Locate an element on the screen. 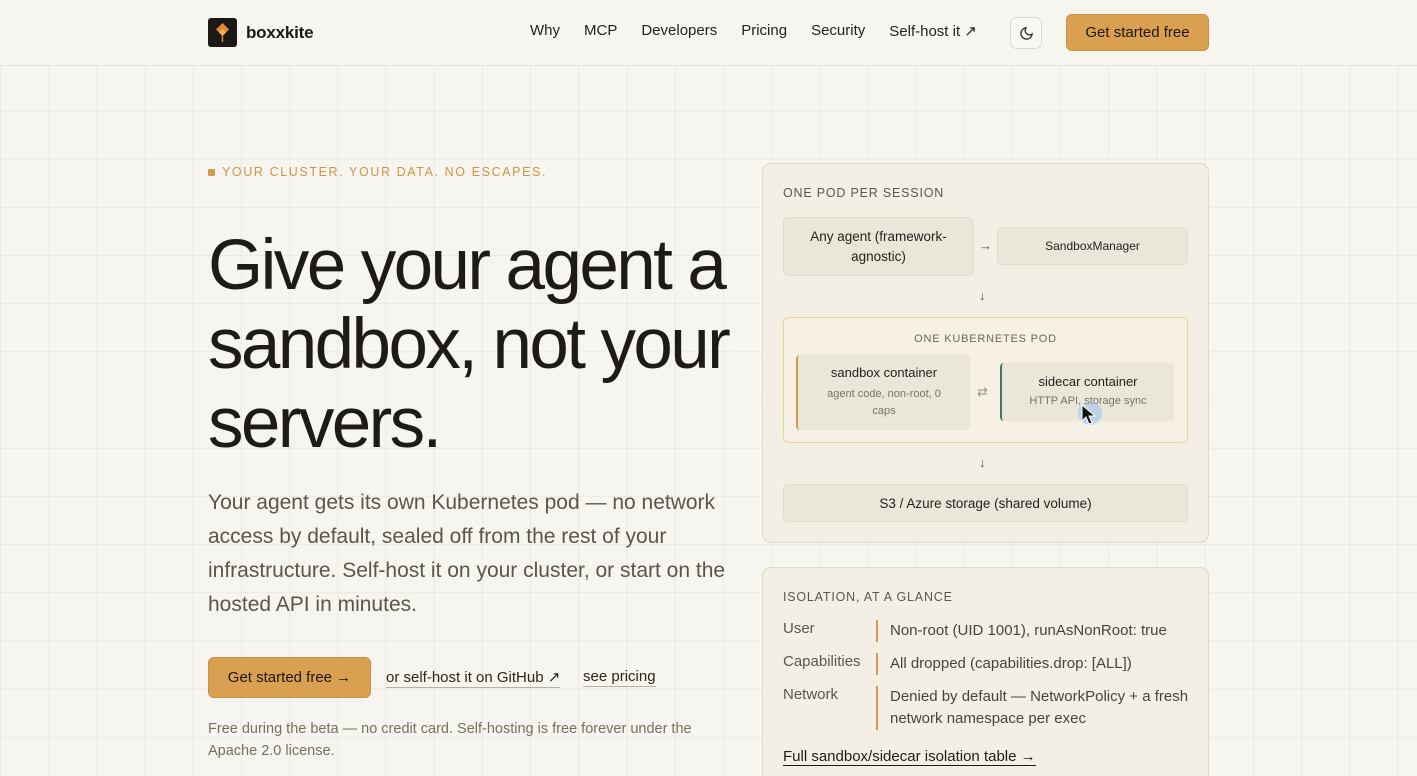  sidecar-container-title: sidecar container is located at coordinates (1088, 381).